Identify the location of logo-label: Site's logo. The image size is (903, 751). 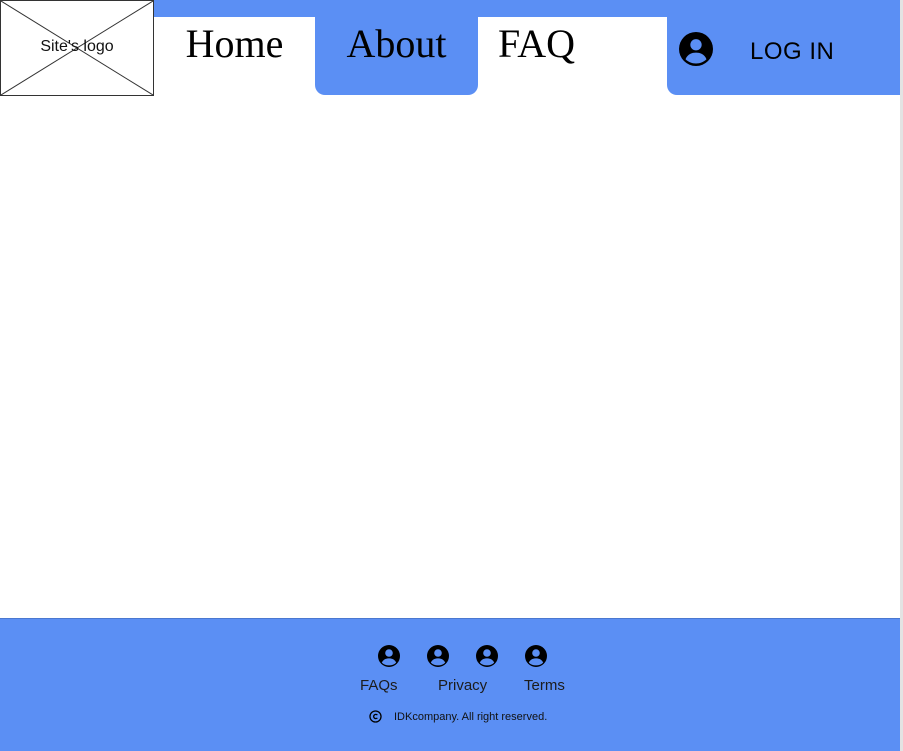
(77, 46).